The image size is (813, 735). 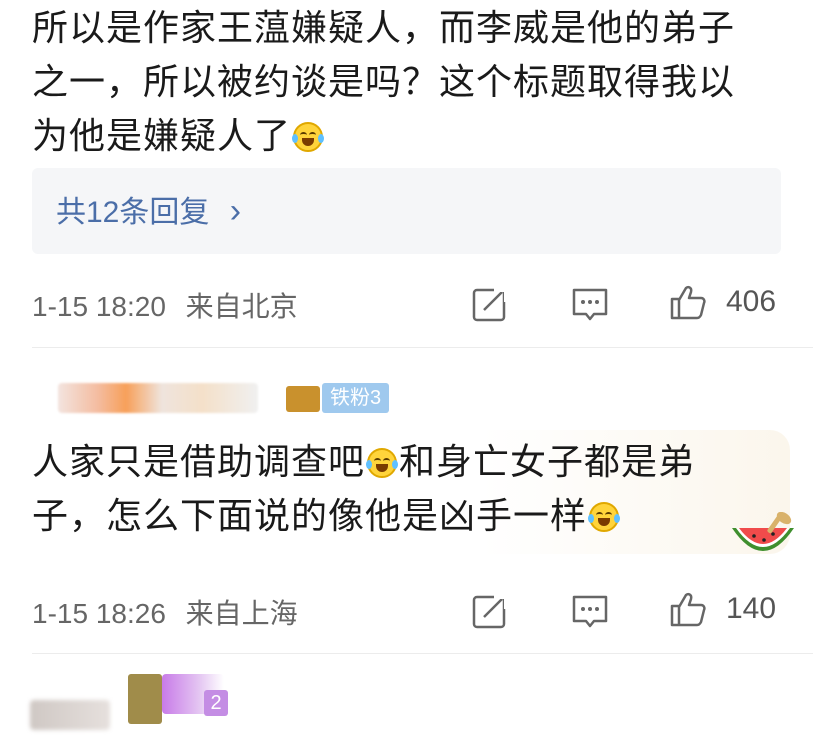 What do you see at coordinates (763, 531) in the screenshot?
I see `watermelon-icon` at bounding box center [763, 531].